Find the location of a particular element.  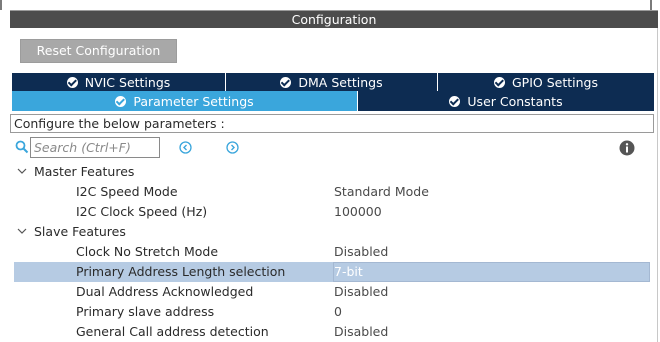

param-label: I2C Speed Mode is located at coordinates (127, 191).